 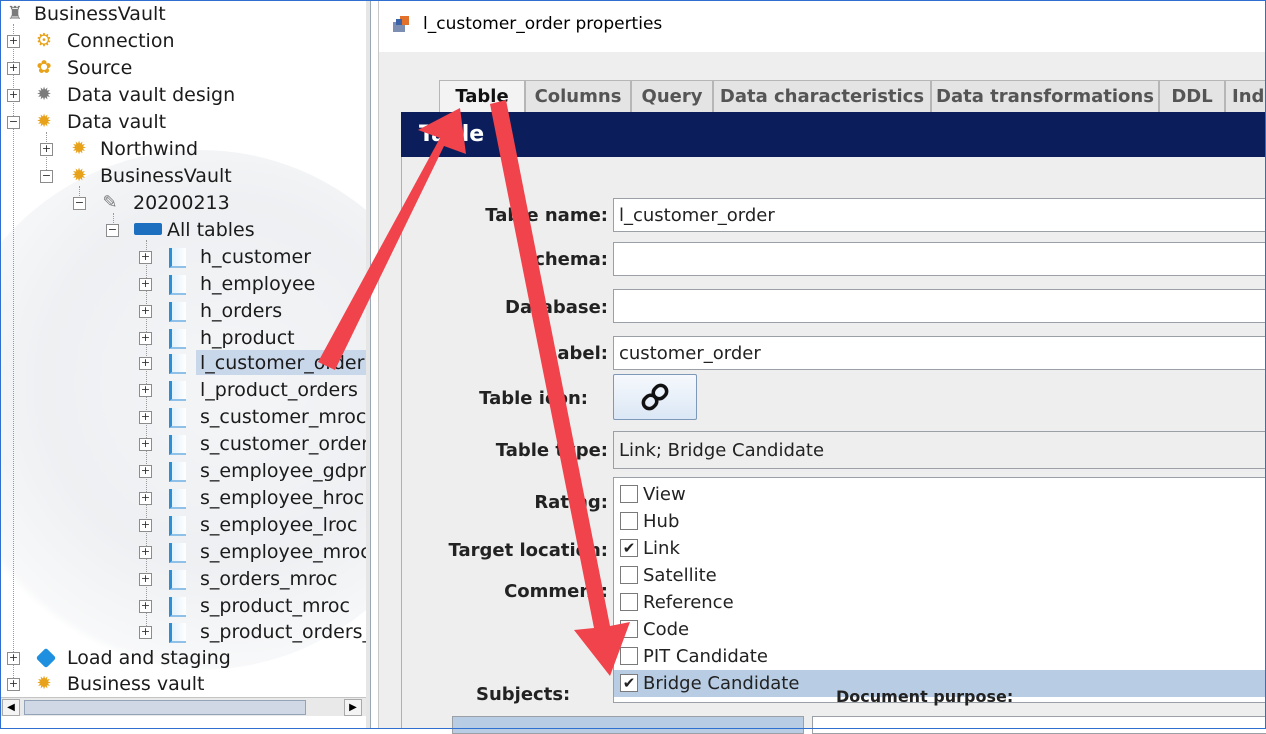 I want to click on annotation-arrow-down, so click(x=560, y=388).